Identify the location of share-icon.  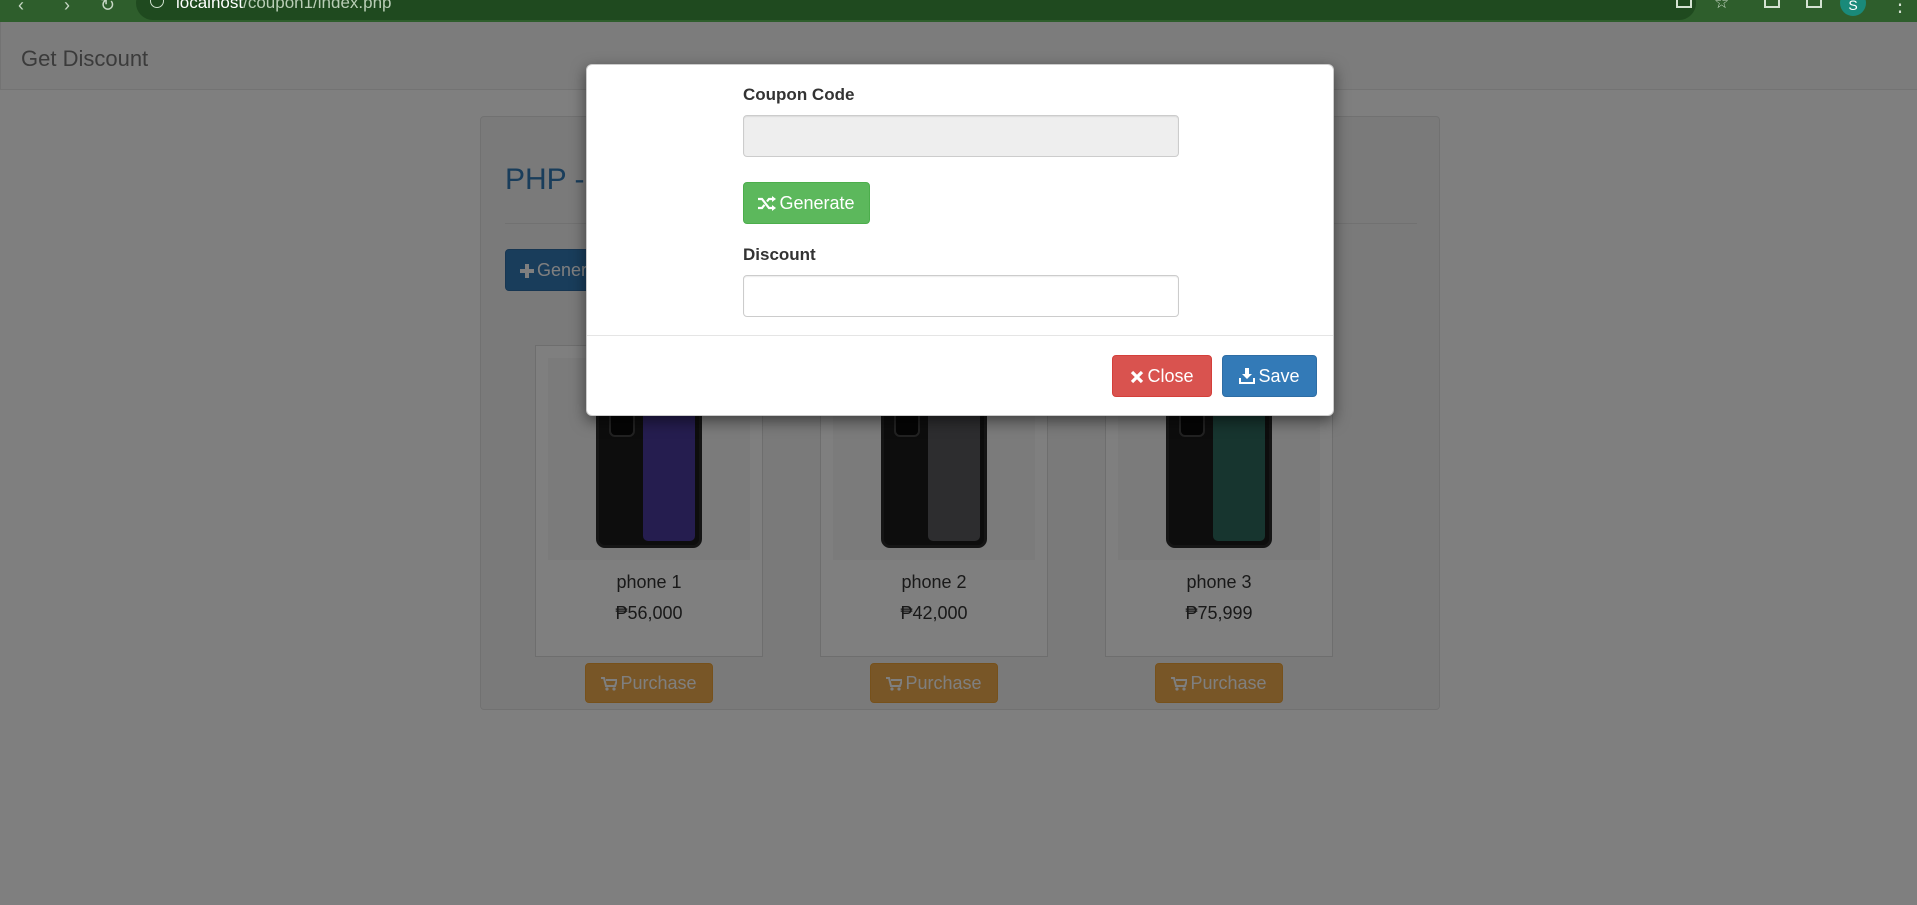
(1684, 4).